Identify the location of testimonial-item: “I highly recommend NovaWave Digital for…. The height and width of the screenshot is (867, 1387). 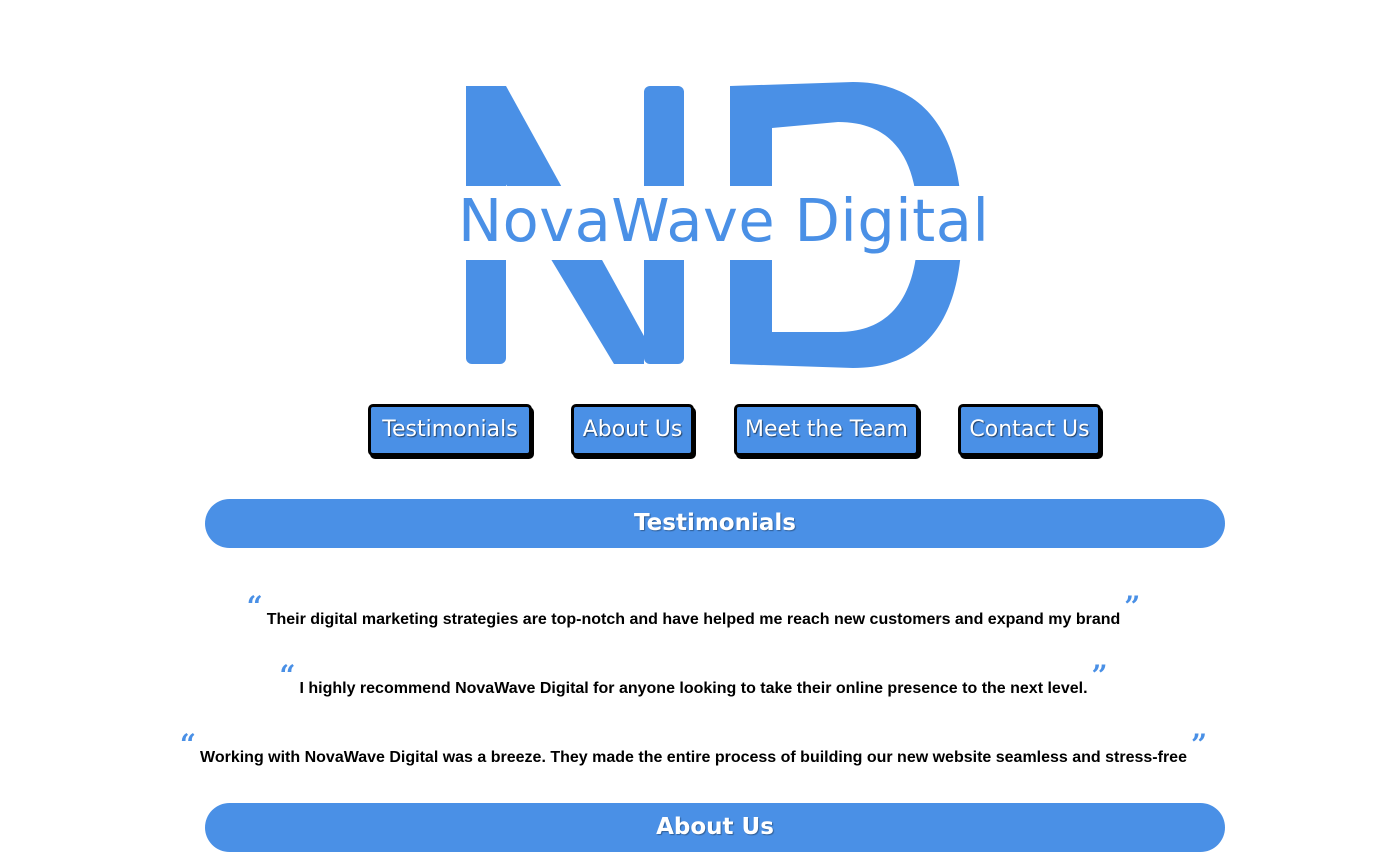
(693, 679).